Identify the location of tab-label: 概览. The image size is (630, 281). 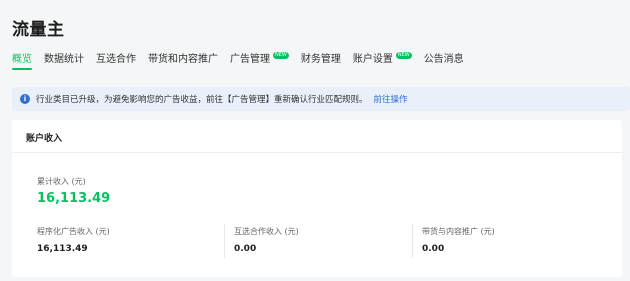
(22, 59).